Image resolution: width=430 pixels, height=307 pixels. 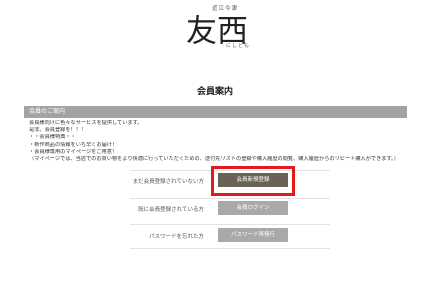 I want to click on highlight-box, so click(x=253, y=181).